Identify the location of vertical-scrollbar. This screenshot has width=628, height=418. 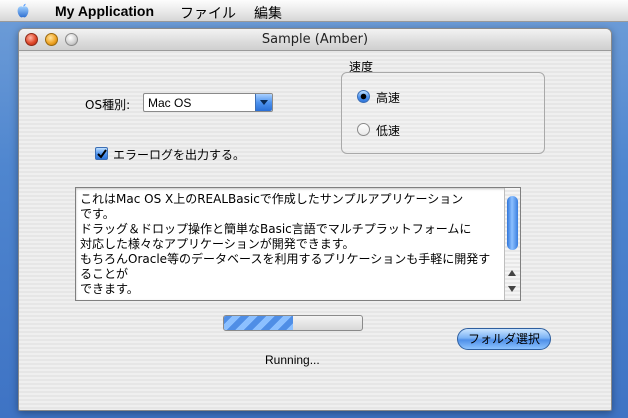
(512, 244).